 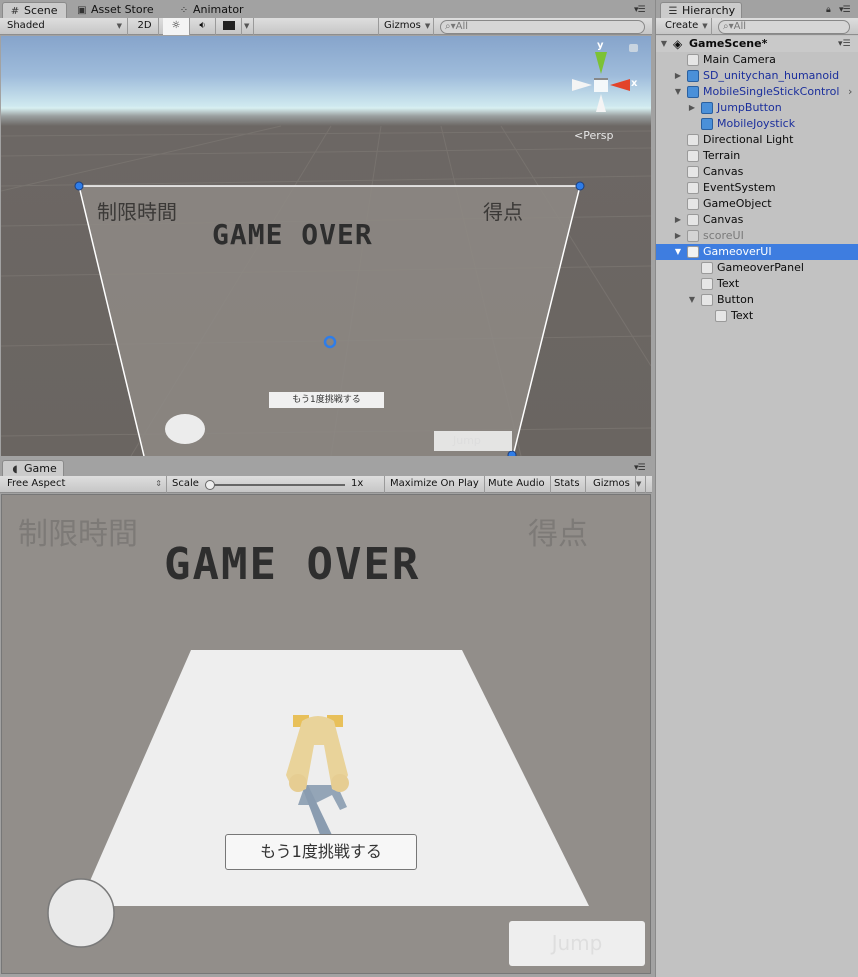 I want to click on hierarchy-item: ▼ MobileSingleStickControl ›, so click(x=757, y=92).